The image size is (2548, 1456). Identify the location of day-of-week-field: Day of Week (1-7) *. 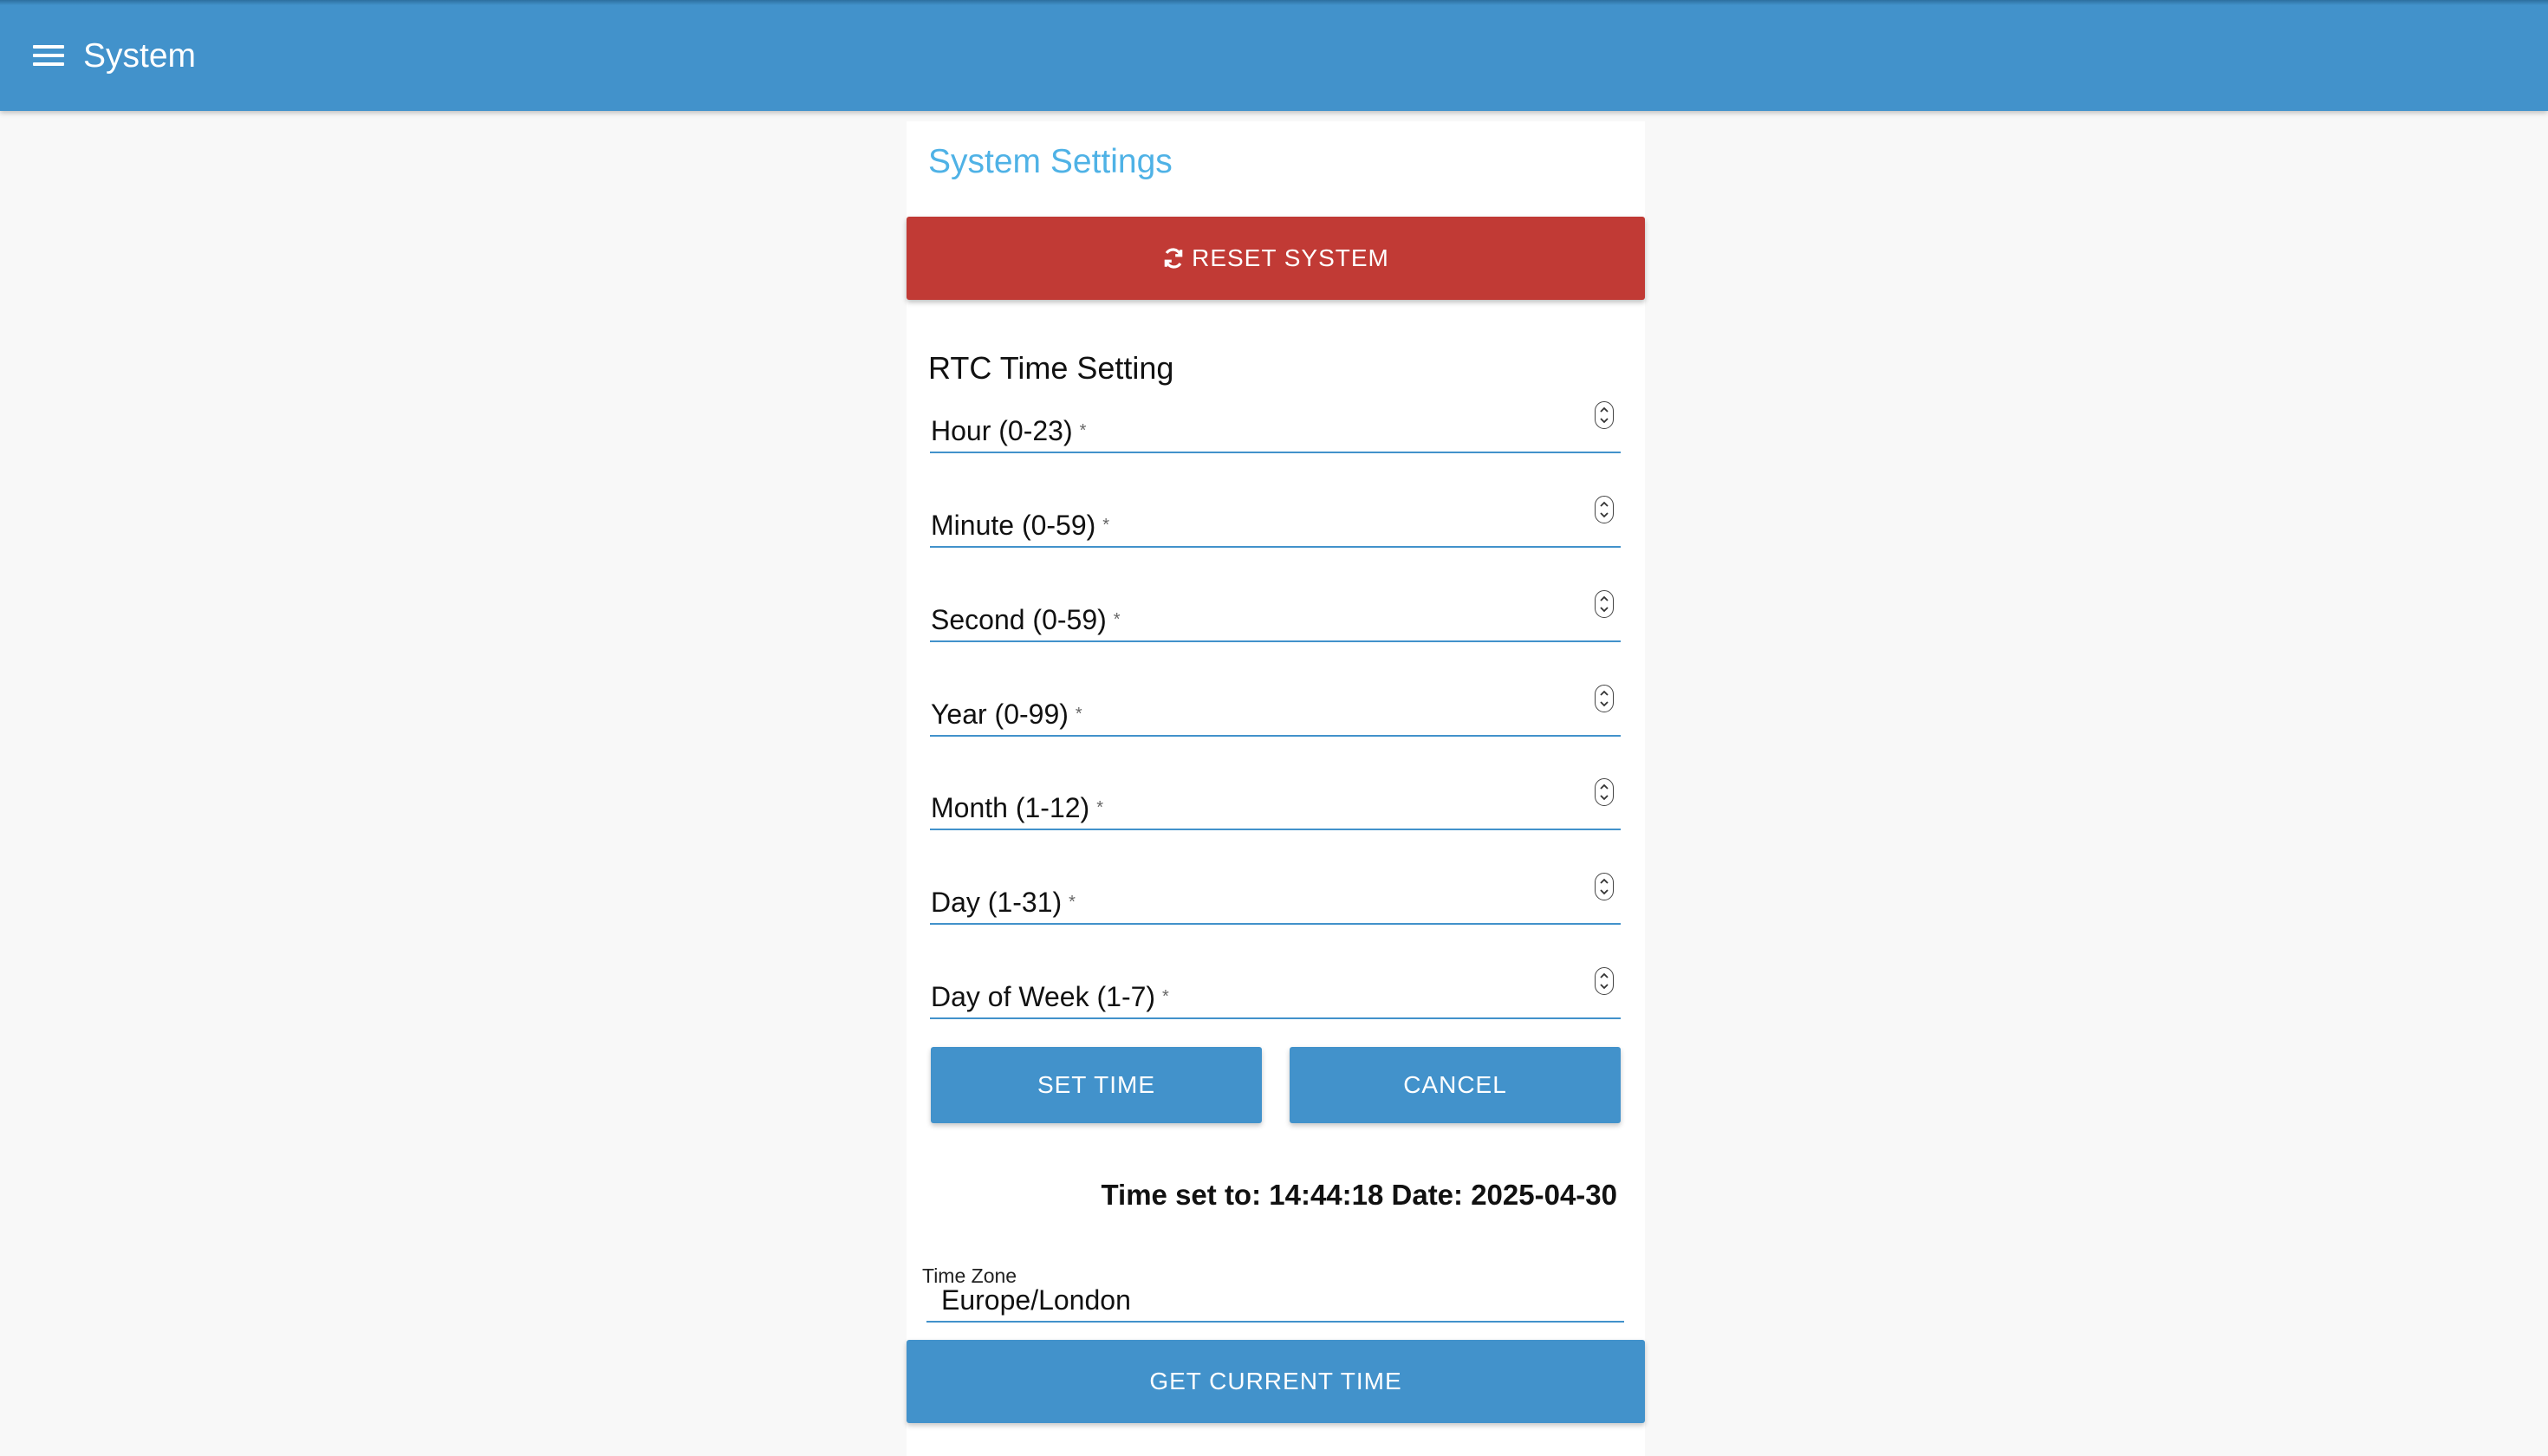
(1275, 991).